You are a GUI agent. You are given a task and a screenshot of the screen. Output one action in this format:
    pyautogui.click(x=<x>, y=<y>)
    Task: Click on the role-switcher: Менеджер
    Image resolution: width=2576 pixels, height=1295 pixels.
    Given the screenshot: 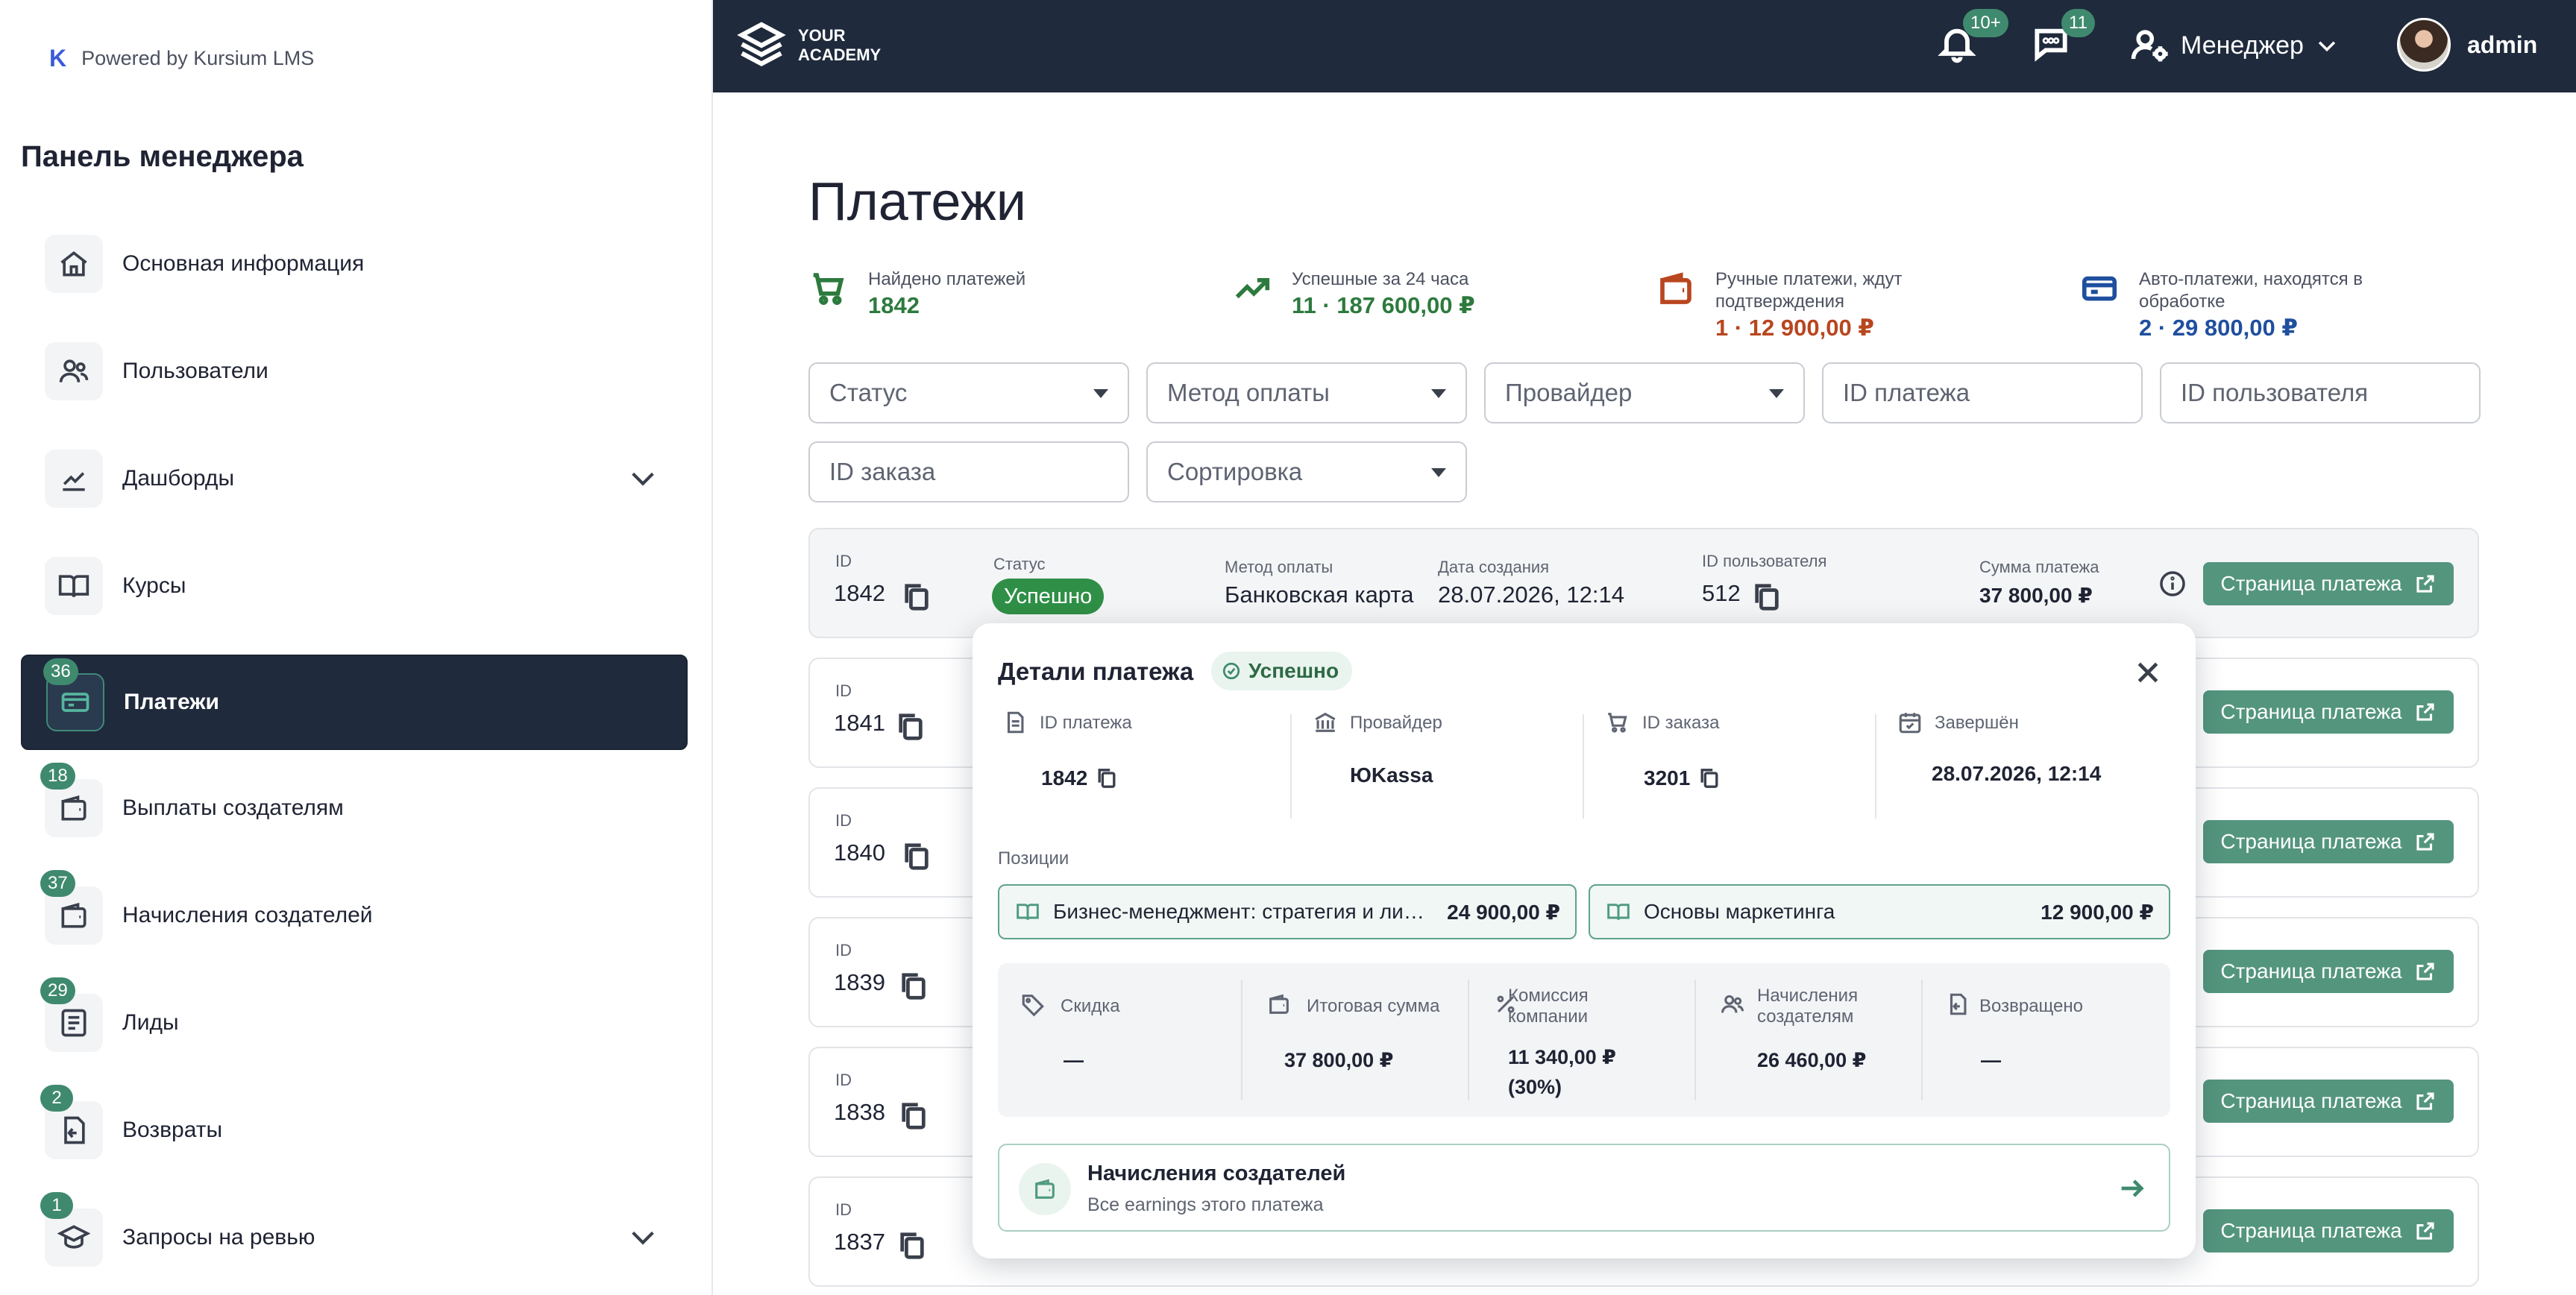 What is the action you would take?
    pyautogui.click(x=2235, y=45)
    